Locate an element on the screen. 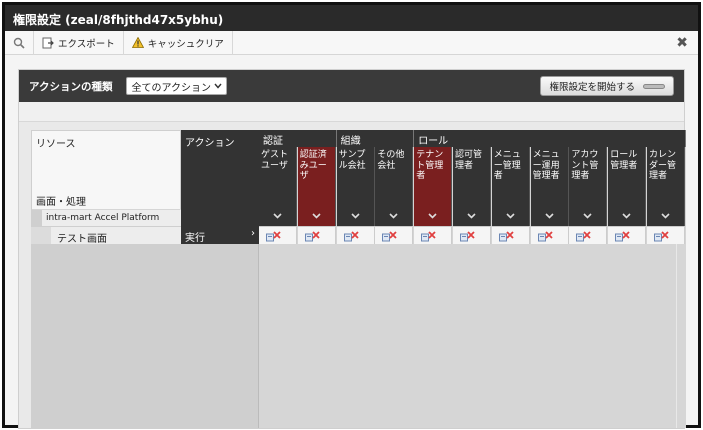 This screenshot has height=430, width=703. platform-node-label: intra-mart Accel Platform is located at coordinates (103, 218).